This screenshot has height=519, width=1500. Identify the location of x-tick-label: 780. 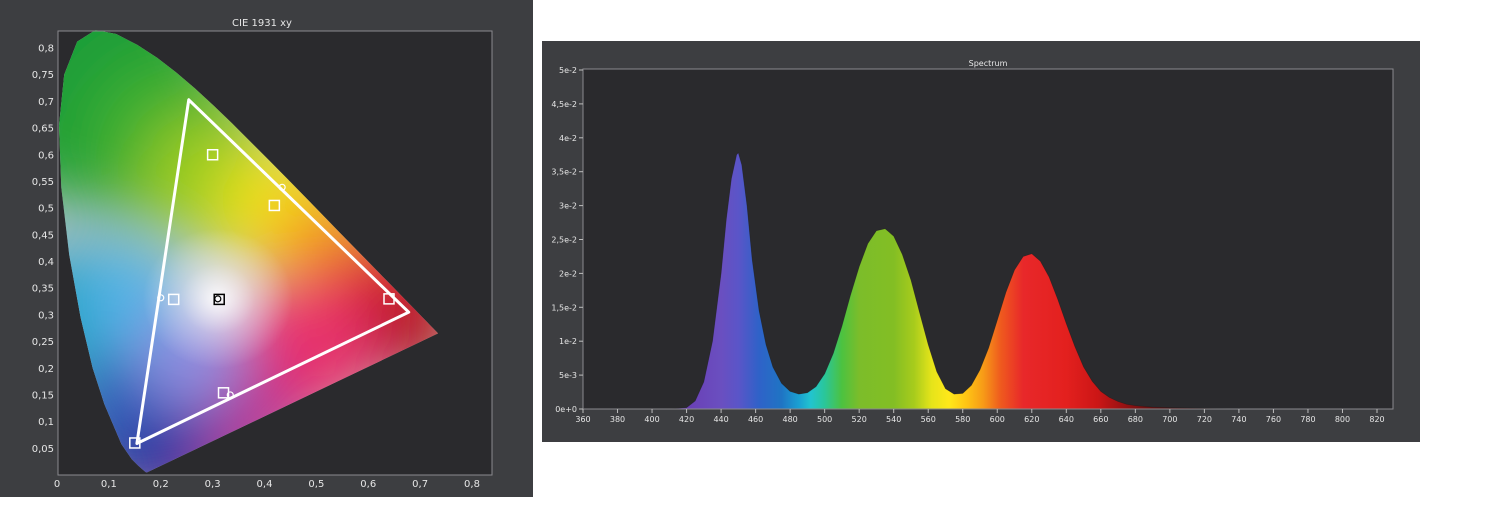
(1307, 419).